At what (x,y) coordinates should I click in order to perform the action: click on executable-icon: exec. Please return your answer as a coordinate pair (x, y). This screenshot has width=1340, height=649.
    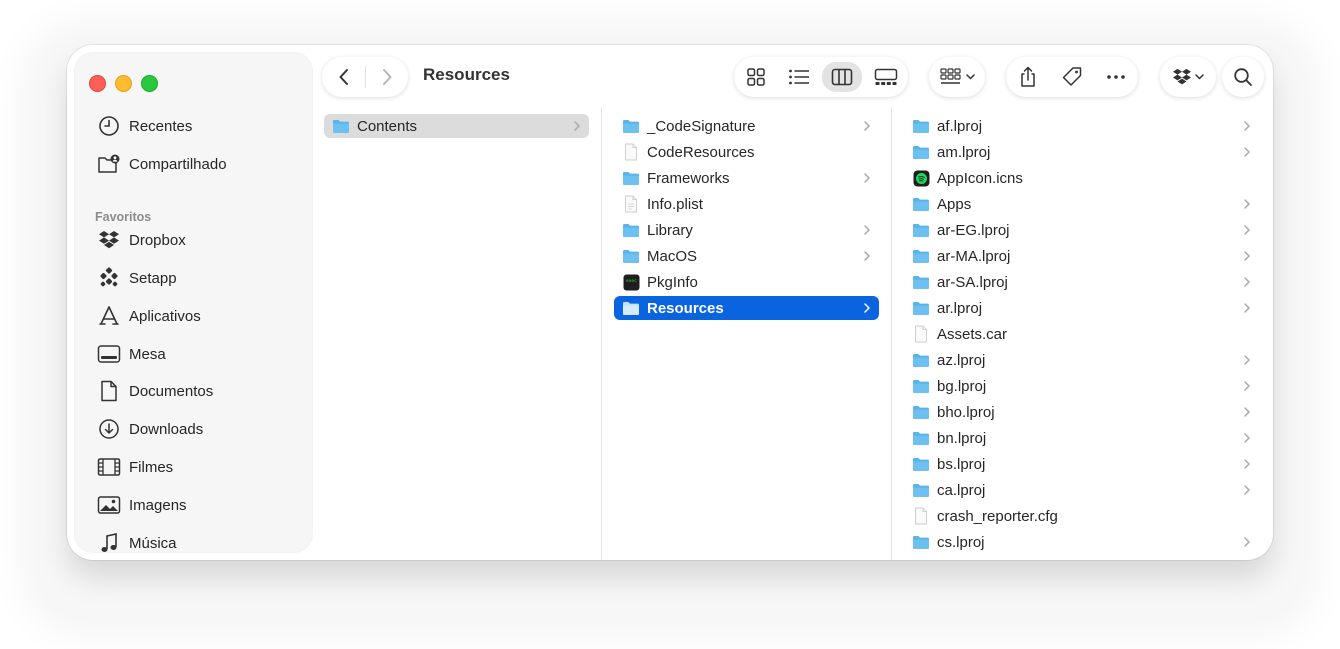
    Looking at the image, I should click on (631, 282).